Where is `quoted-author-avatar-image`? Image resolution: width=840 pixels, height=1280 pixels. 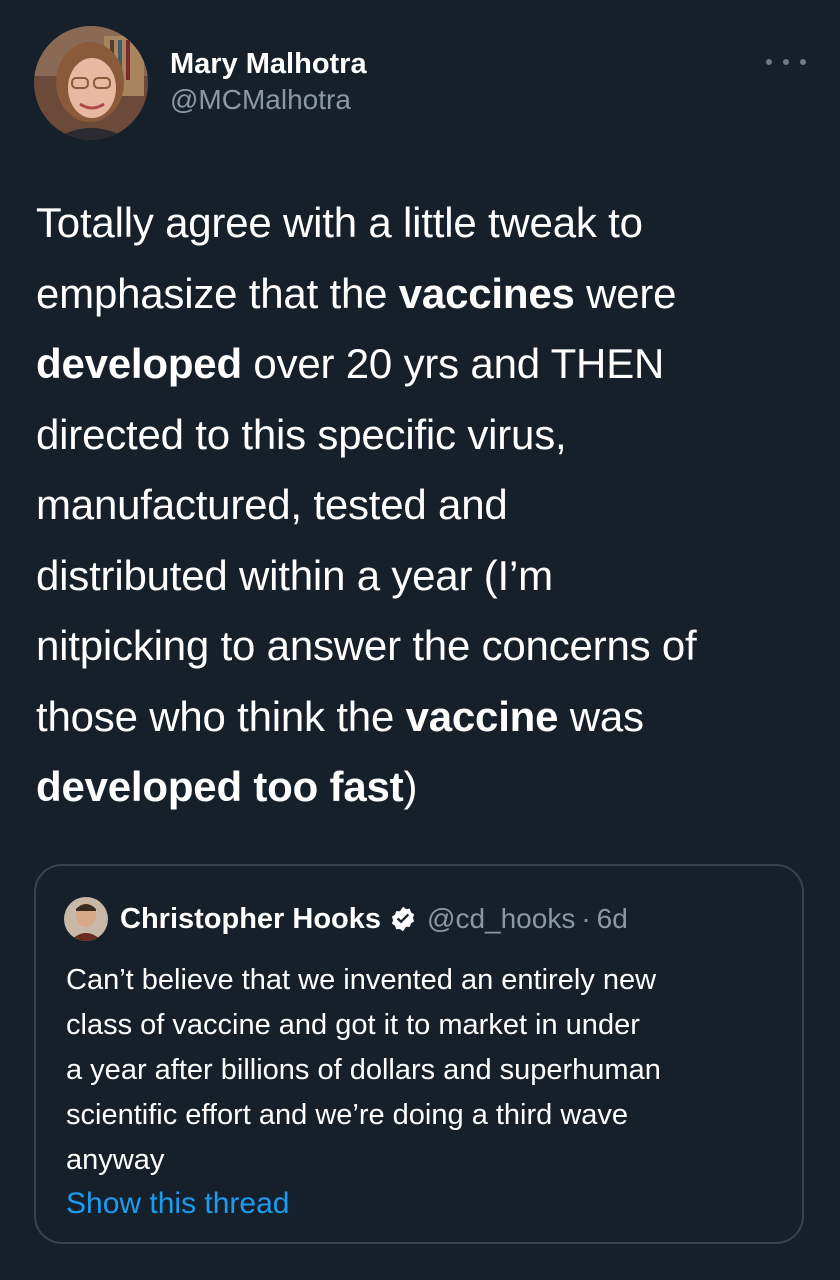
quoted-author-avatar-image is located at coordinates (86, 919).